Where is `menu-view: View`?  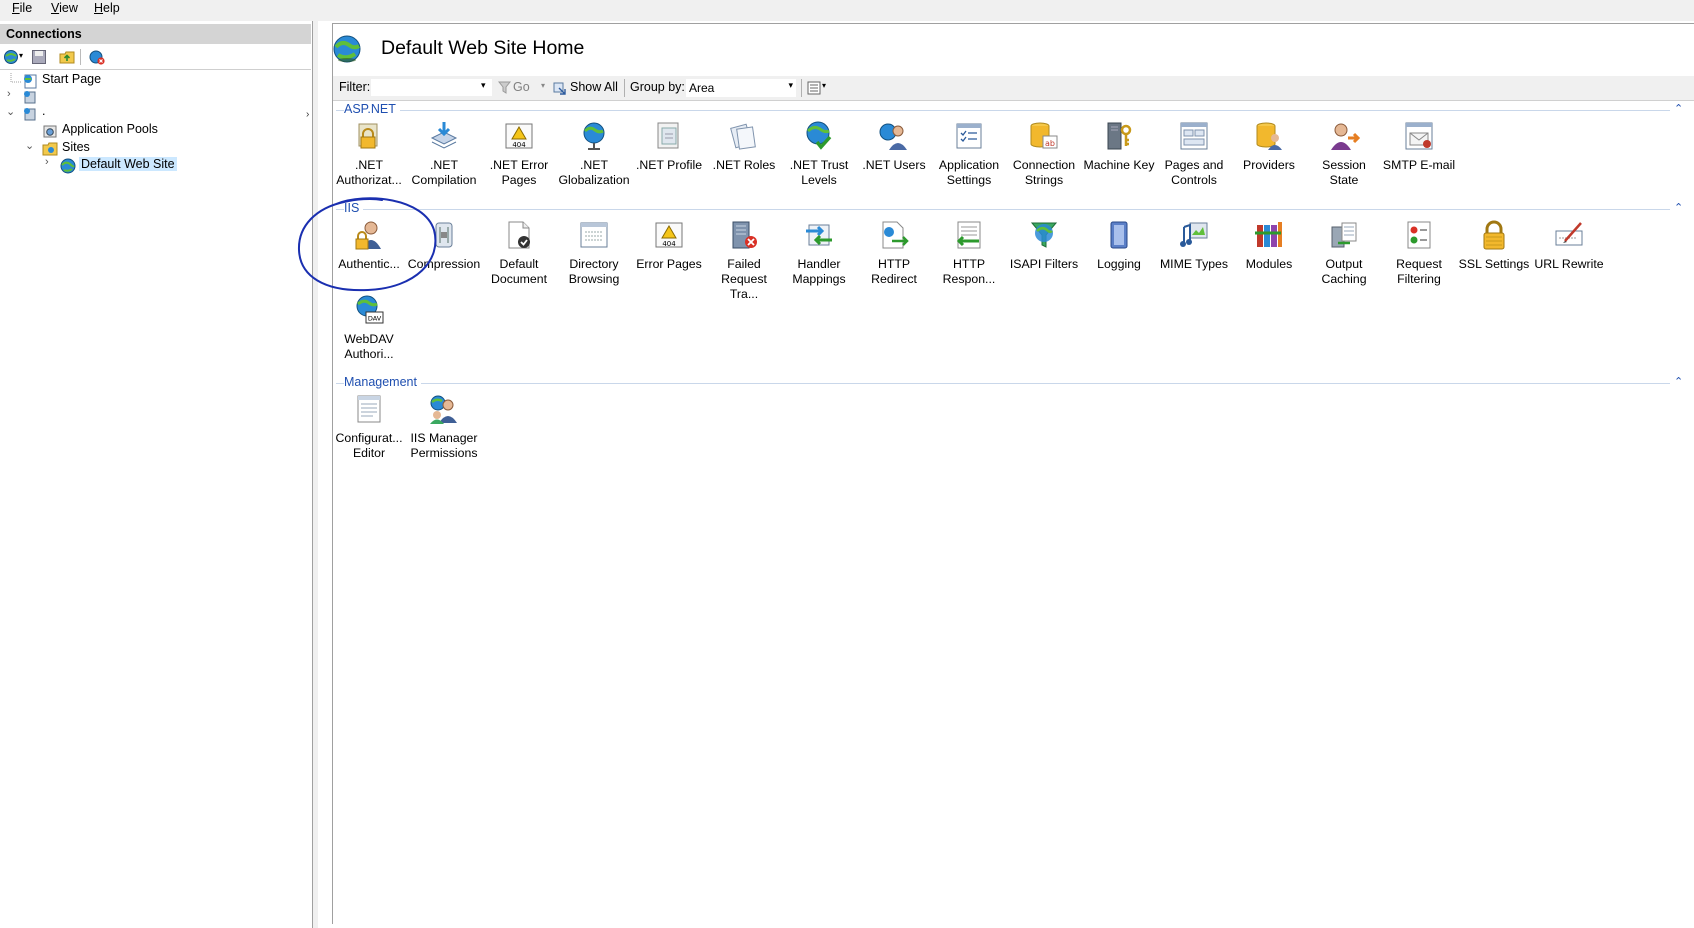 menu-view: View is located at coordinates (64, 8).